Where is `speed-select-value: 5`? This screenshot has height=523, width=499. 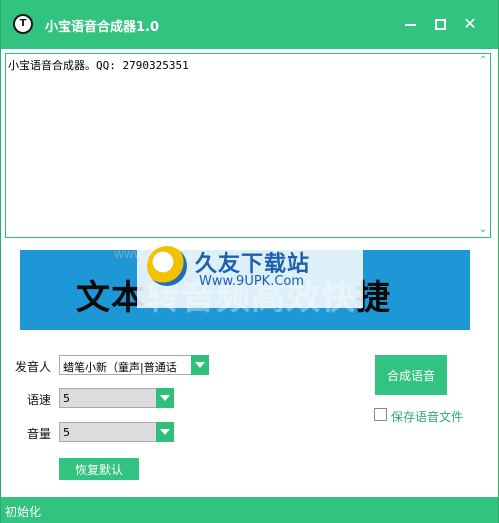
speed-select-value: 5 is located at coordinates (66, 398).